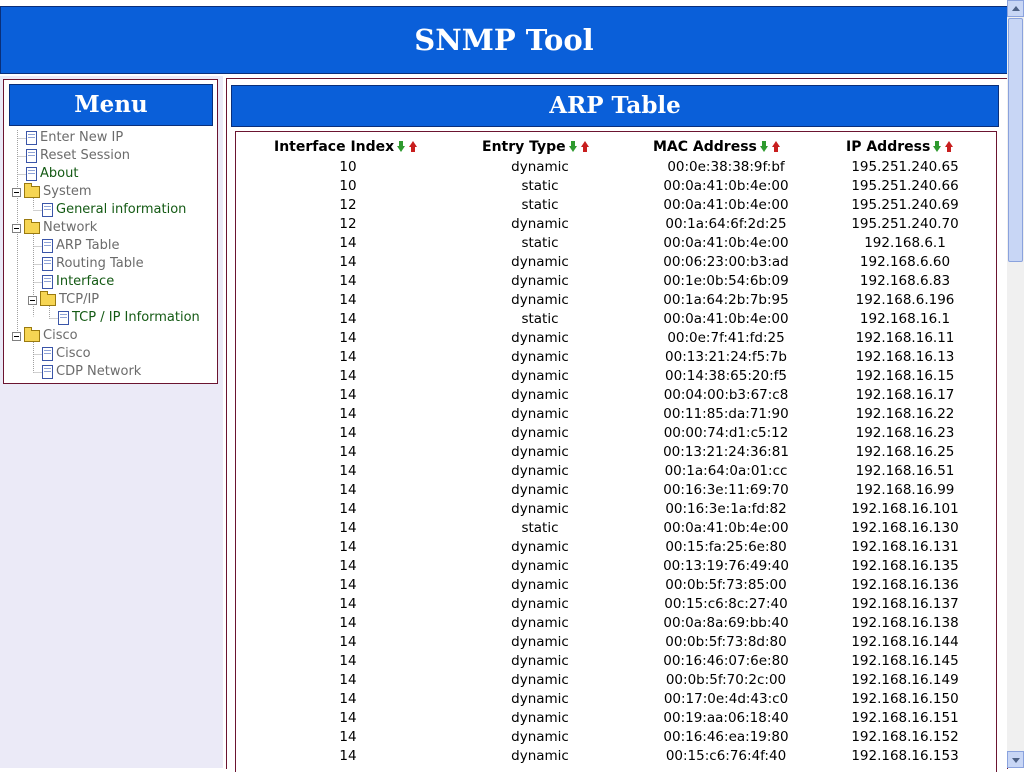  Describe the element at coordinates (1015, 8) in the screenshot. I see `scroll-up-button` at that location.